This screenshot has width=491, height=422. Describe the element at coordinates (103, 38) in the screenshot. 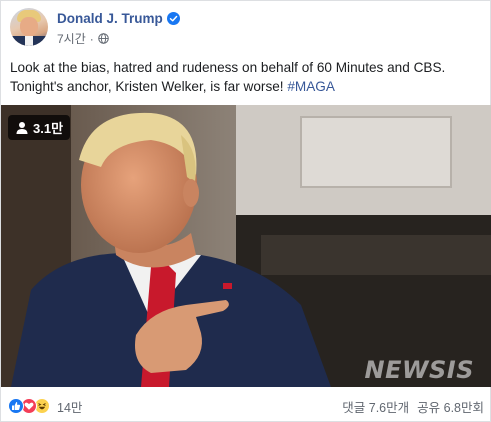

I see `globe-icon` at that location.